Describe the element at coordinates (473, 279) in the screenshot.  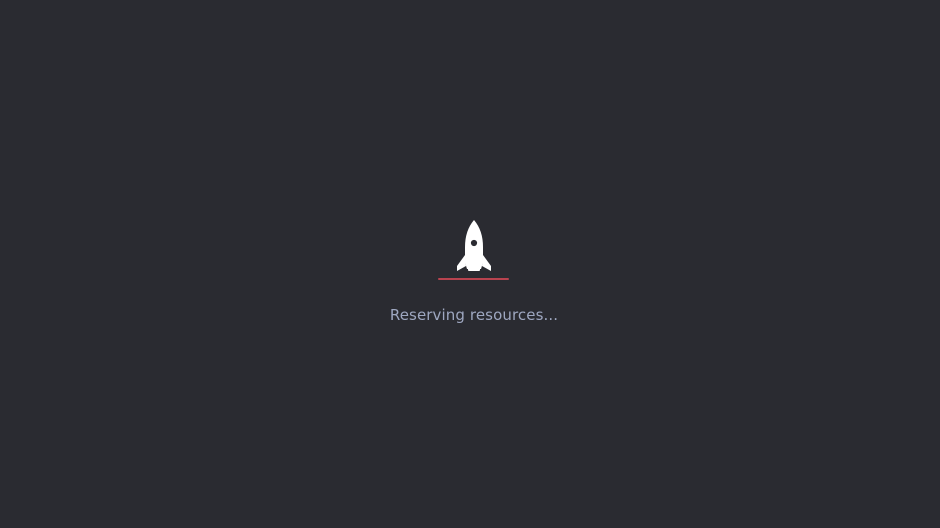
I see `launch-line` at that location.